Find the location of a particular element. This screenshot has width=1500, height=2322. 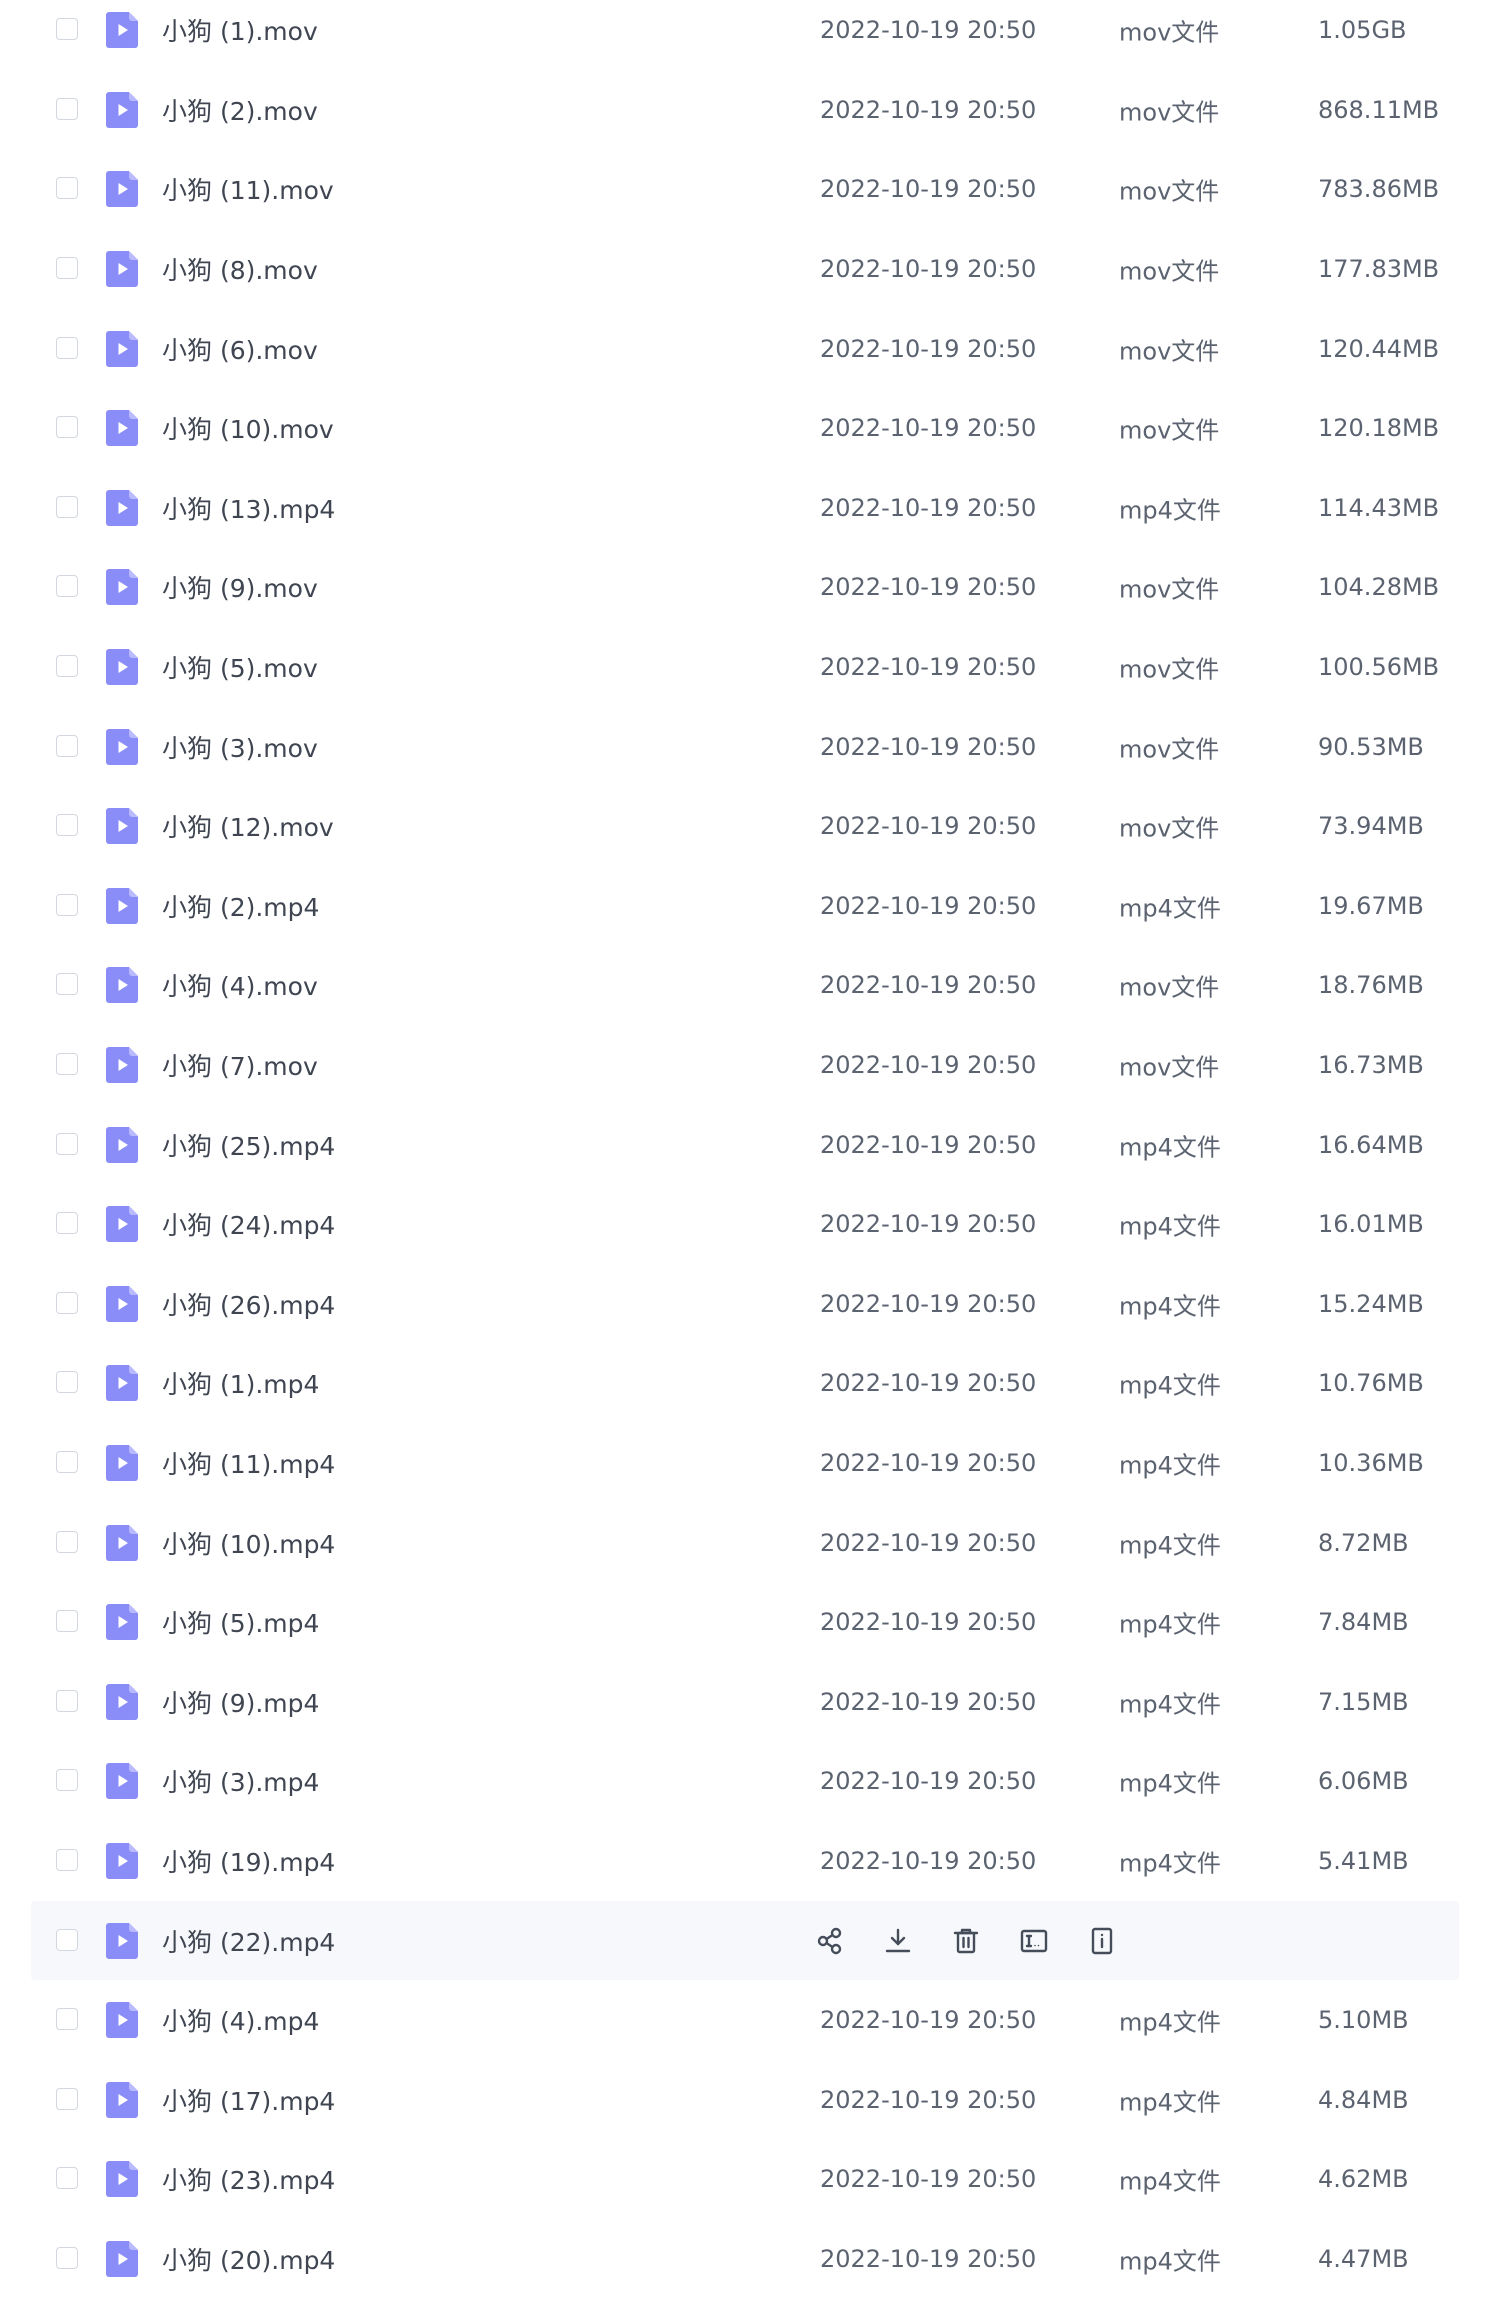

table-row: 小狗 (10).mov 2022-10-19 20:50 mov文件 120.18MB is located at coordinates (745, 429).